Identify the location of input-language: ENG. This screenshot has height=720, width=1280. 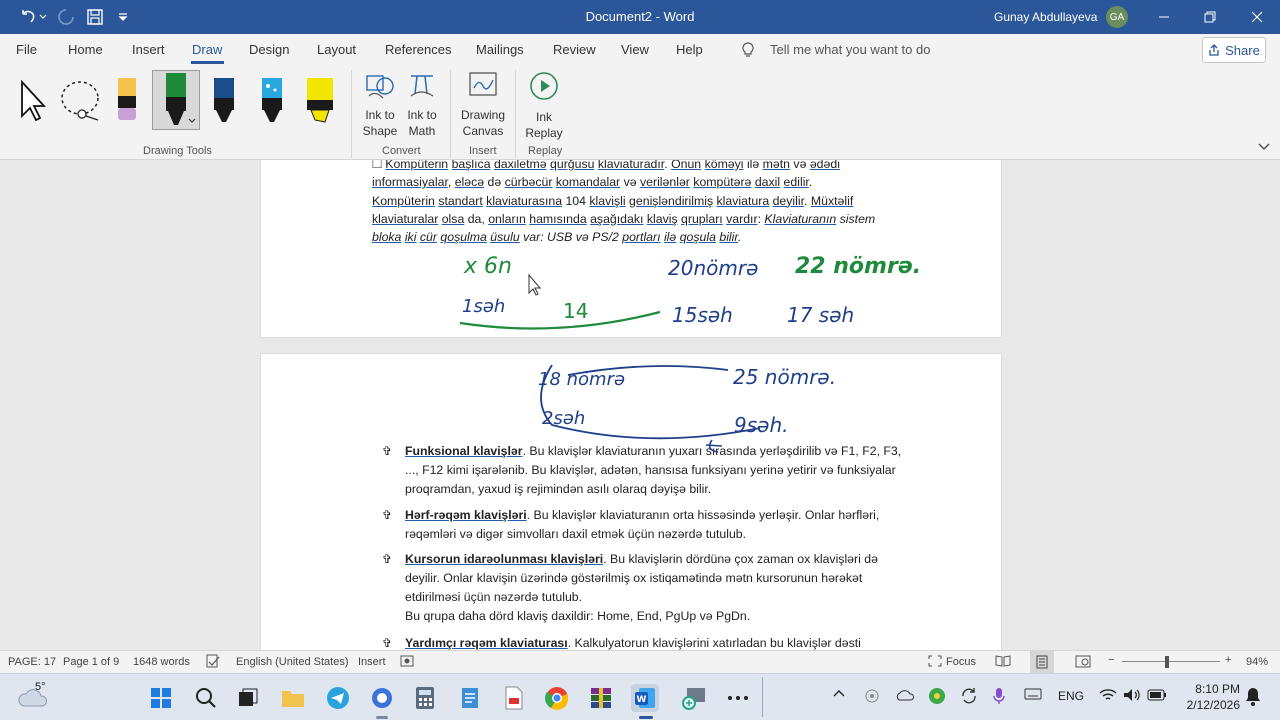
(1071, 696).